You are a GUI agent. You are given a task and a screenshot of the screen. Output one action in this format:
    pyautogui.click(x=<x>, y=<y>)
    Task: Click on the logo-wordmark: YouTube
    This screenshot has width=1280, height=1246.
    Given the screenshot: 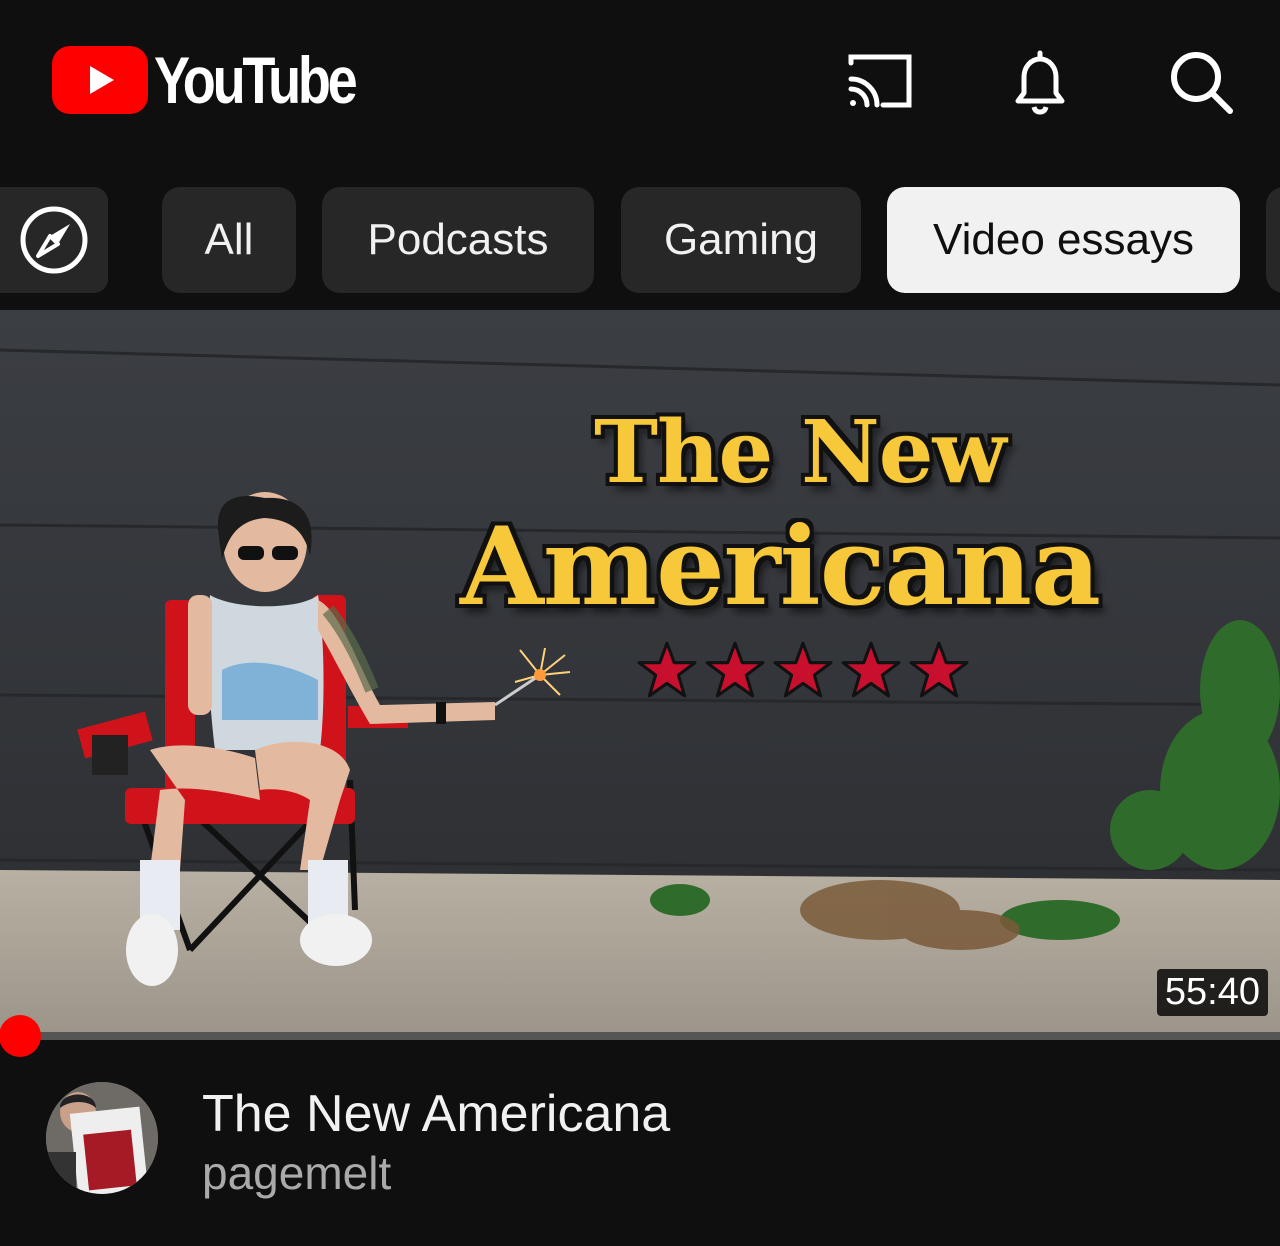 What is the action you would take?
    pyautogui.click(x=256, y=80)
    